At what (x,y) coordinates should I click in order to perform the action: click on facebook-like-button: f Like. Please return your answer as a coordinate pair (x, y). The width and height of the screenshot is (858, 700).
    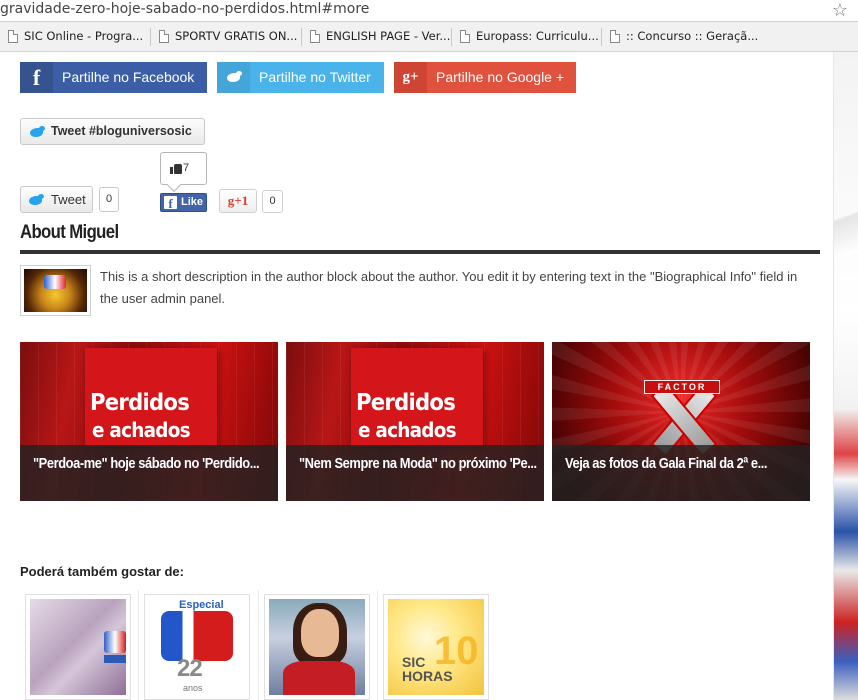
    Looking at the image, I should click on (183, 202).